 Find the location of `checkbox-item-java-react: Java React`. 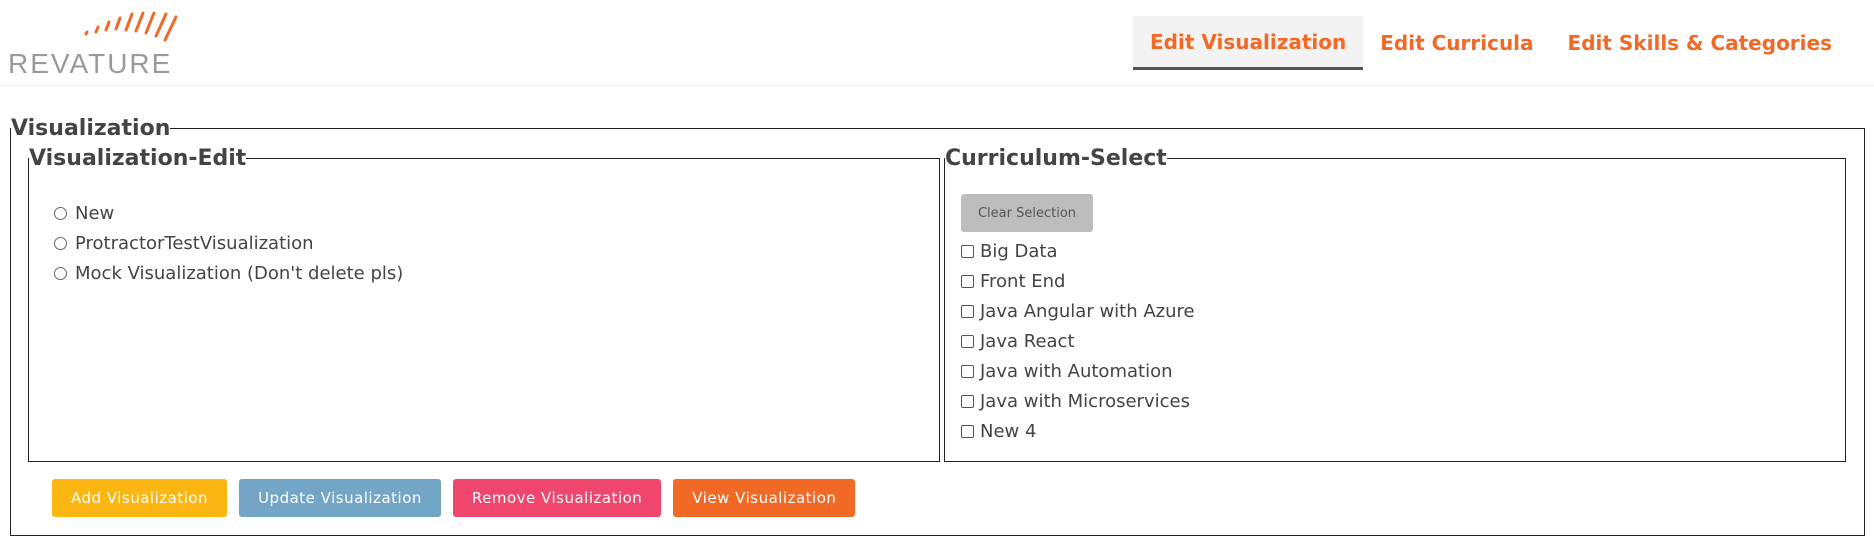

checkbox-item-java-react: Java React is located at coordinates (1078, 341).